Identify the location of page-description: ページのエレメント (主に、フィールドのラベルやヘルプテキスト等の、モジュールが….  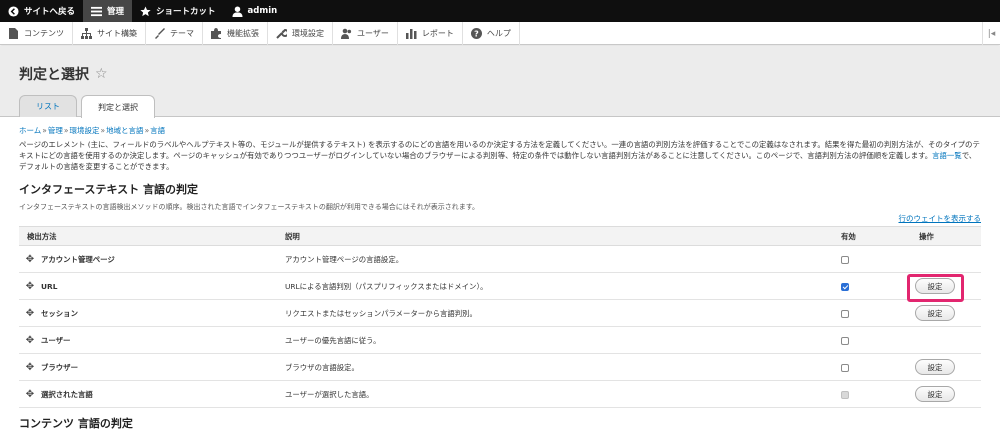
(500, 155).